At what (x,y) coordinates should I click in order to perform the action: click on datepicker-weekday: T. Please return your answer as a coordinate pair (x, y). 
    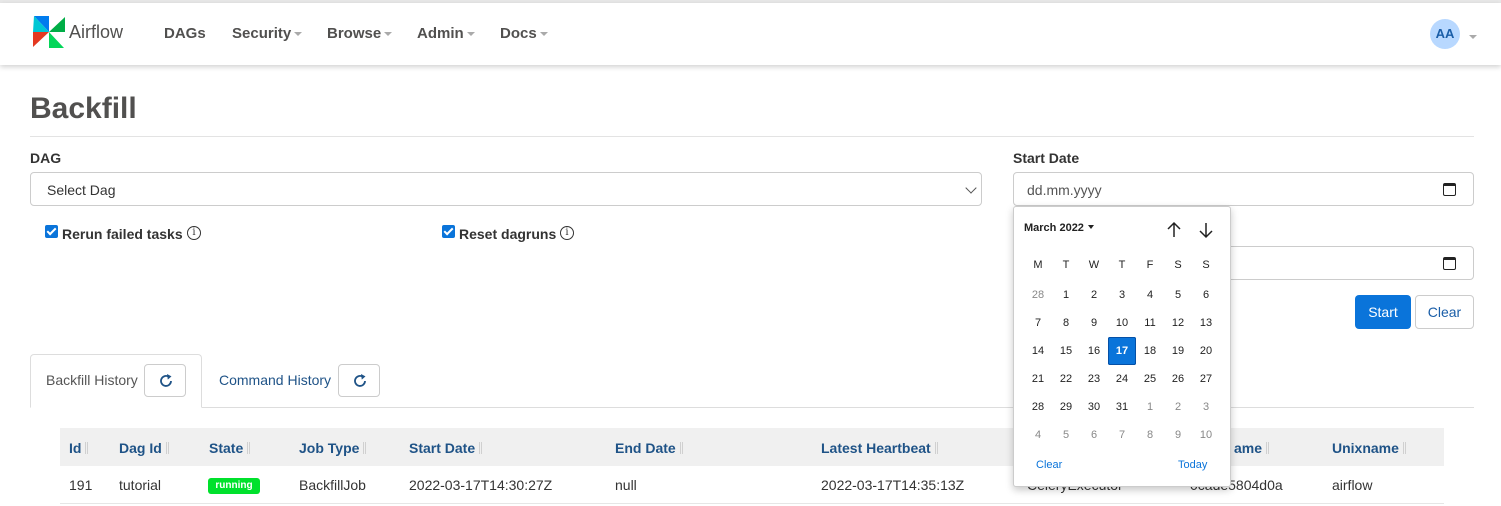
    Looking at the image, I should click on (1122, 265).